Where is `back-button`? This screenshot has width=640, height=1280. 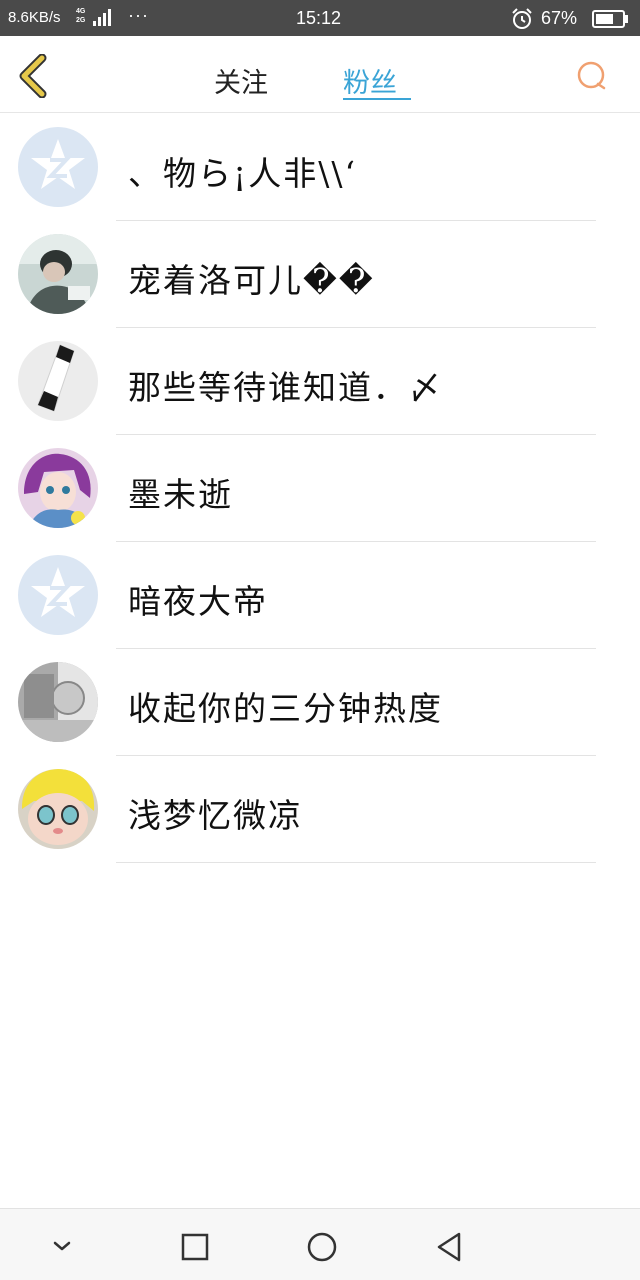 back-button is located at coordinates (34, 76).